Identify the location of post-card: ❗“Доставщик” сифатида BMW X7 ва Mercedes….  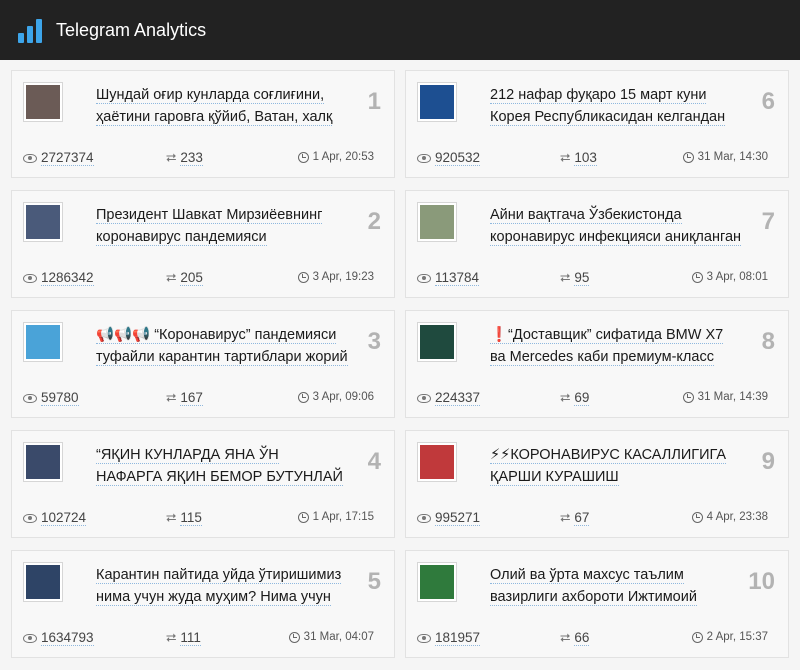
(597, 364).